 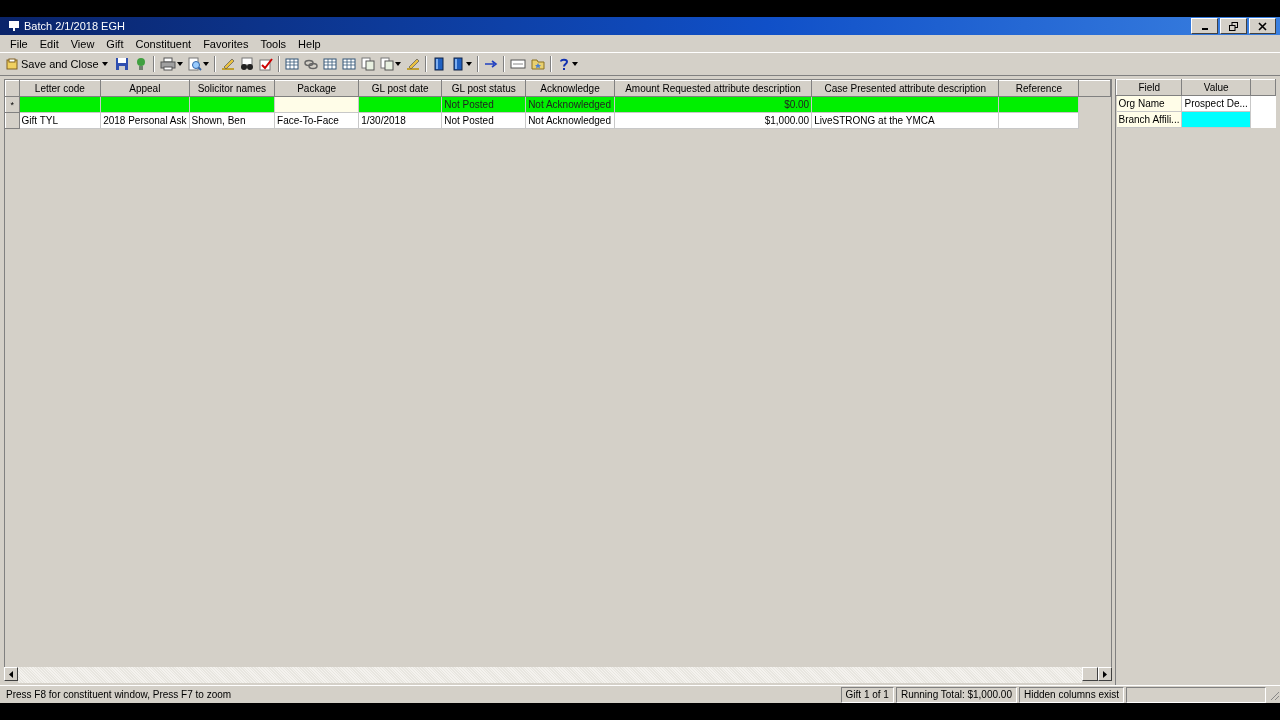 I want to click on column-header: Package, so click(x=316, y=88).